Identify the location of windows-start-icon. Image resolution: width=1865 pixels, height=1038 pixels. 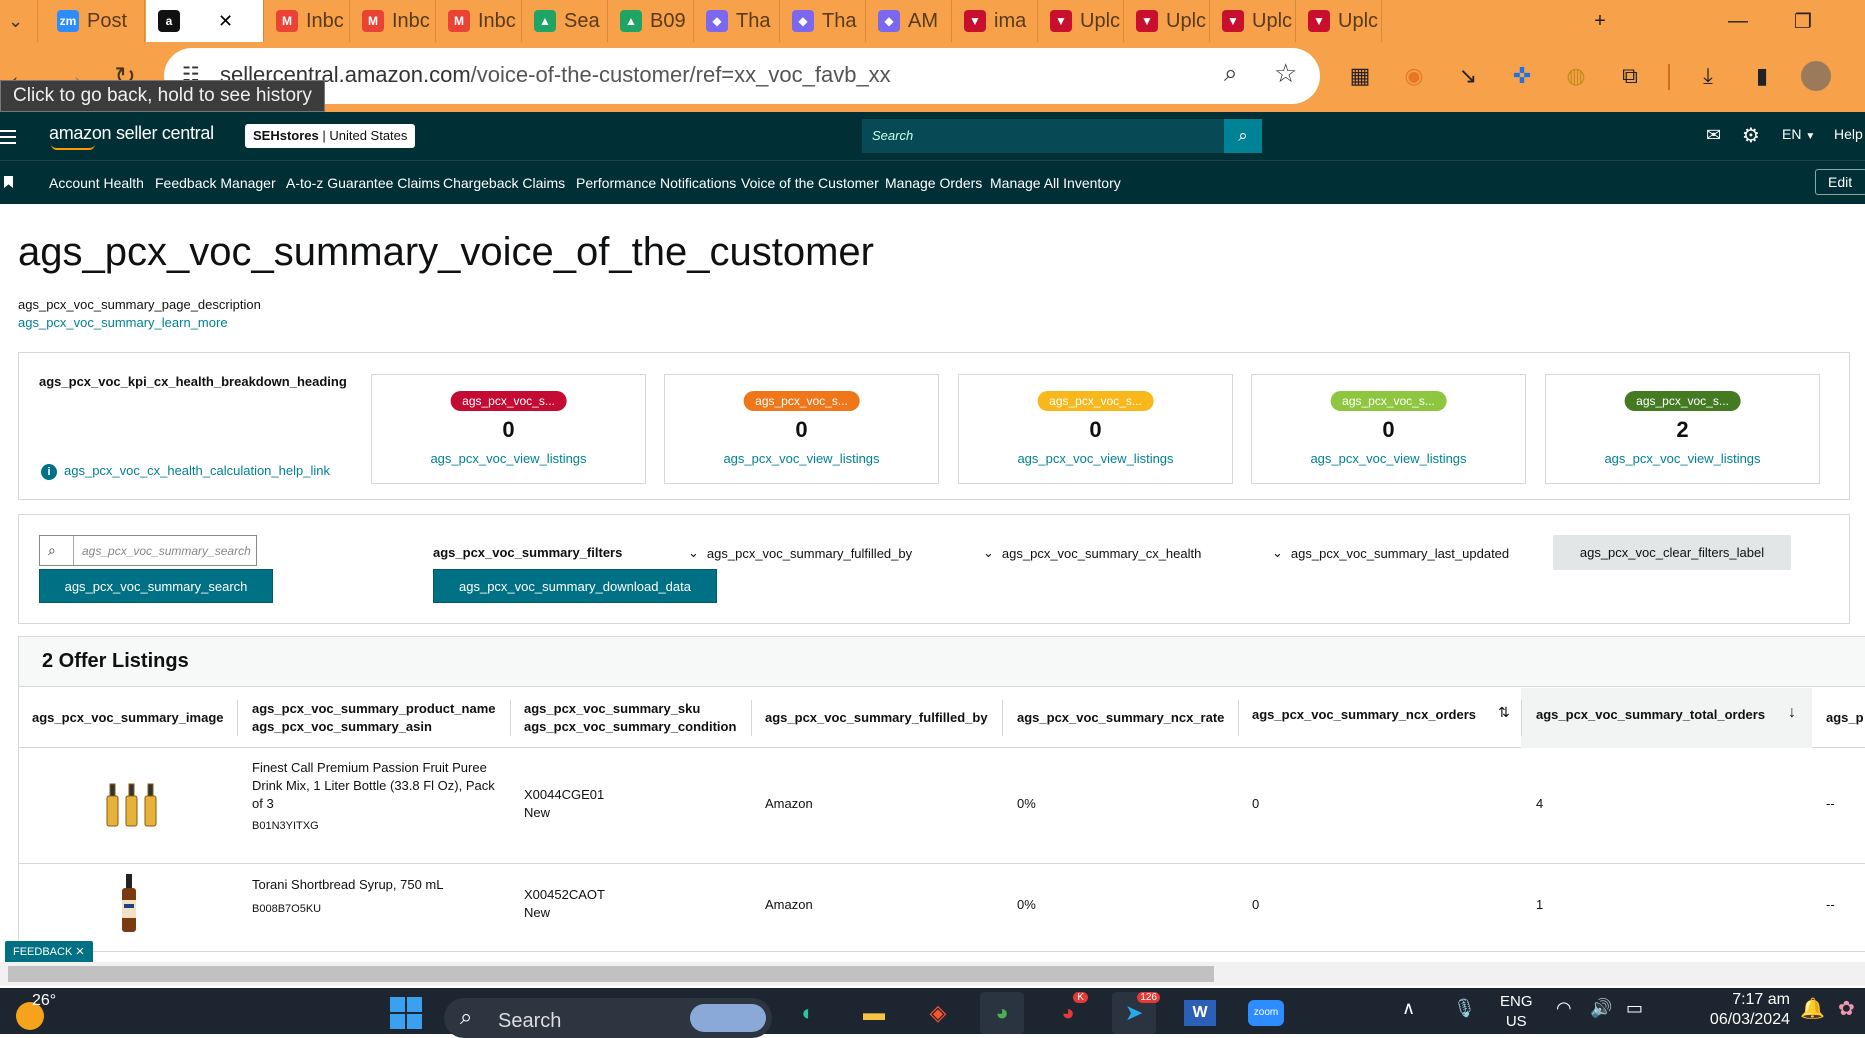
(406, 1013).